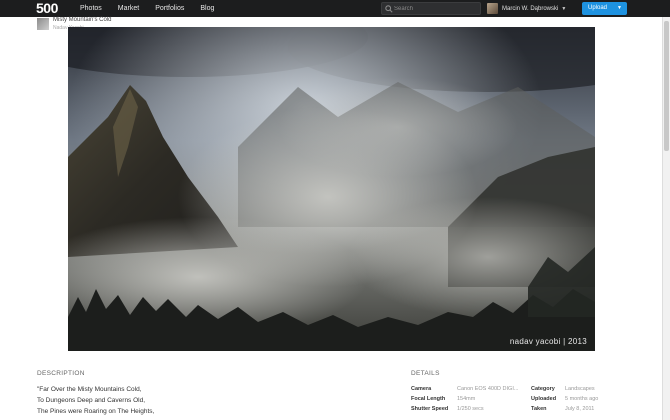 Image resolution: width=670 pixels, height=420 pixels. I want to click on detail-key: Camera, so click(421, 389).